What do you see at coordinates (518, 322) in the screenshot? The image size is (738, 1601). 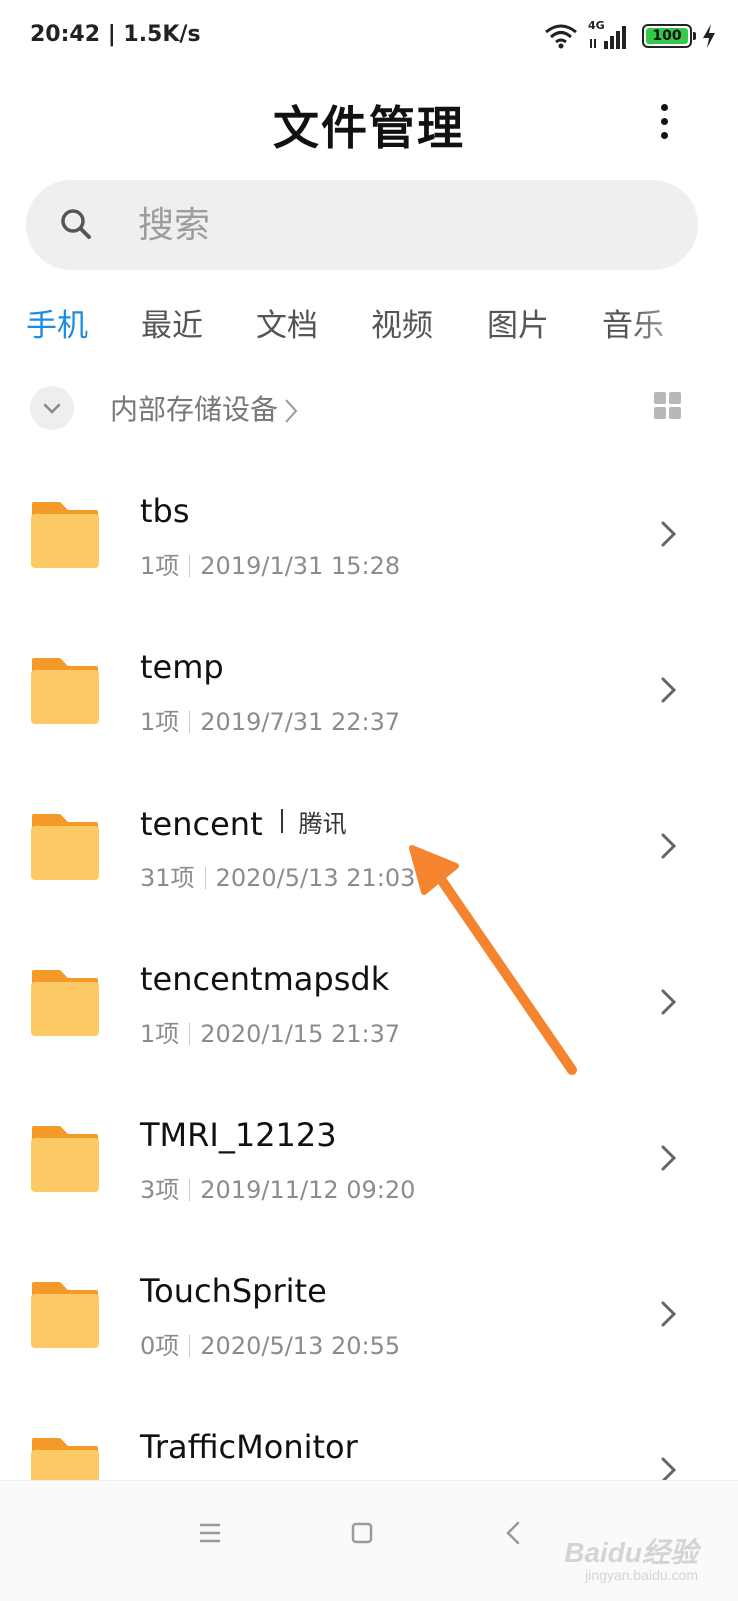 I see `tab-images: 图片` at bounding box center [518, 322].